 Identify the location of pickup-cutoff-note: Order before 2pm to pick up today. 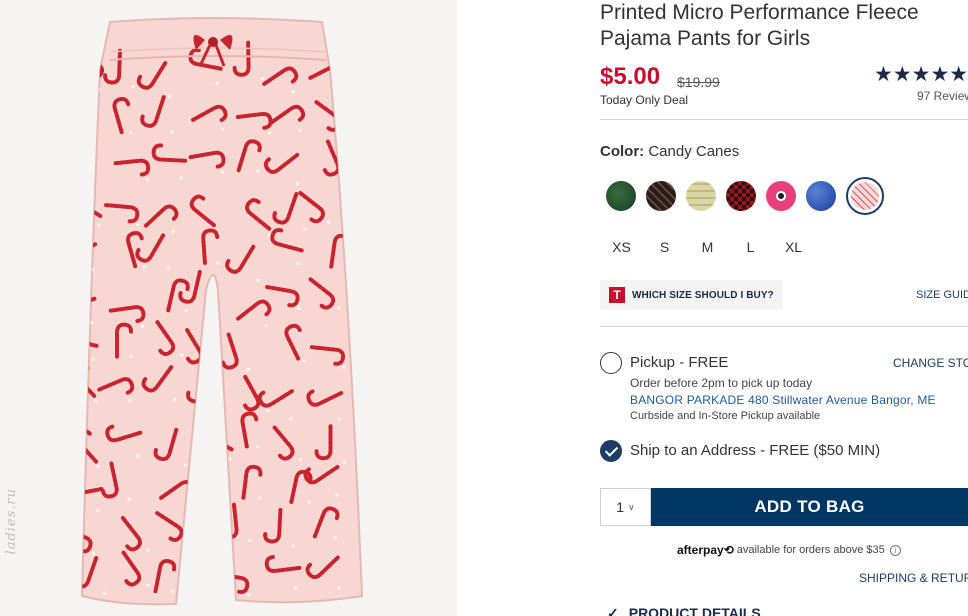
(721, 383).